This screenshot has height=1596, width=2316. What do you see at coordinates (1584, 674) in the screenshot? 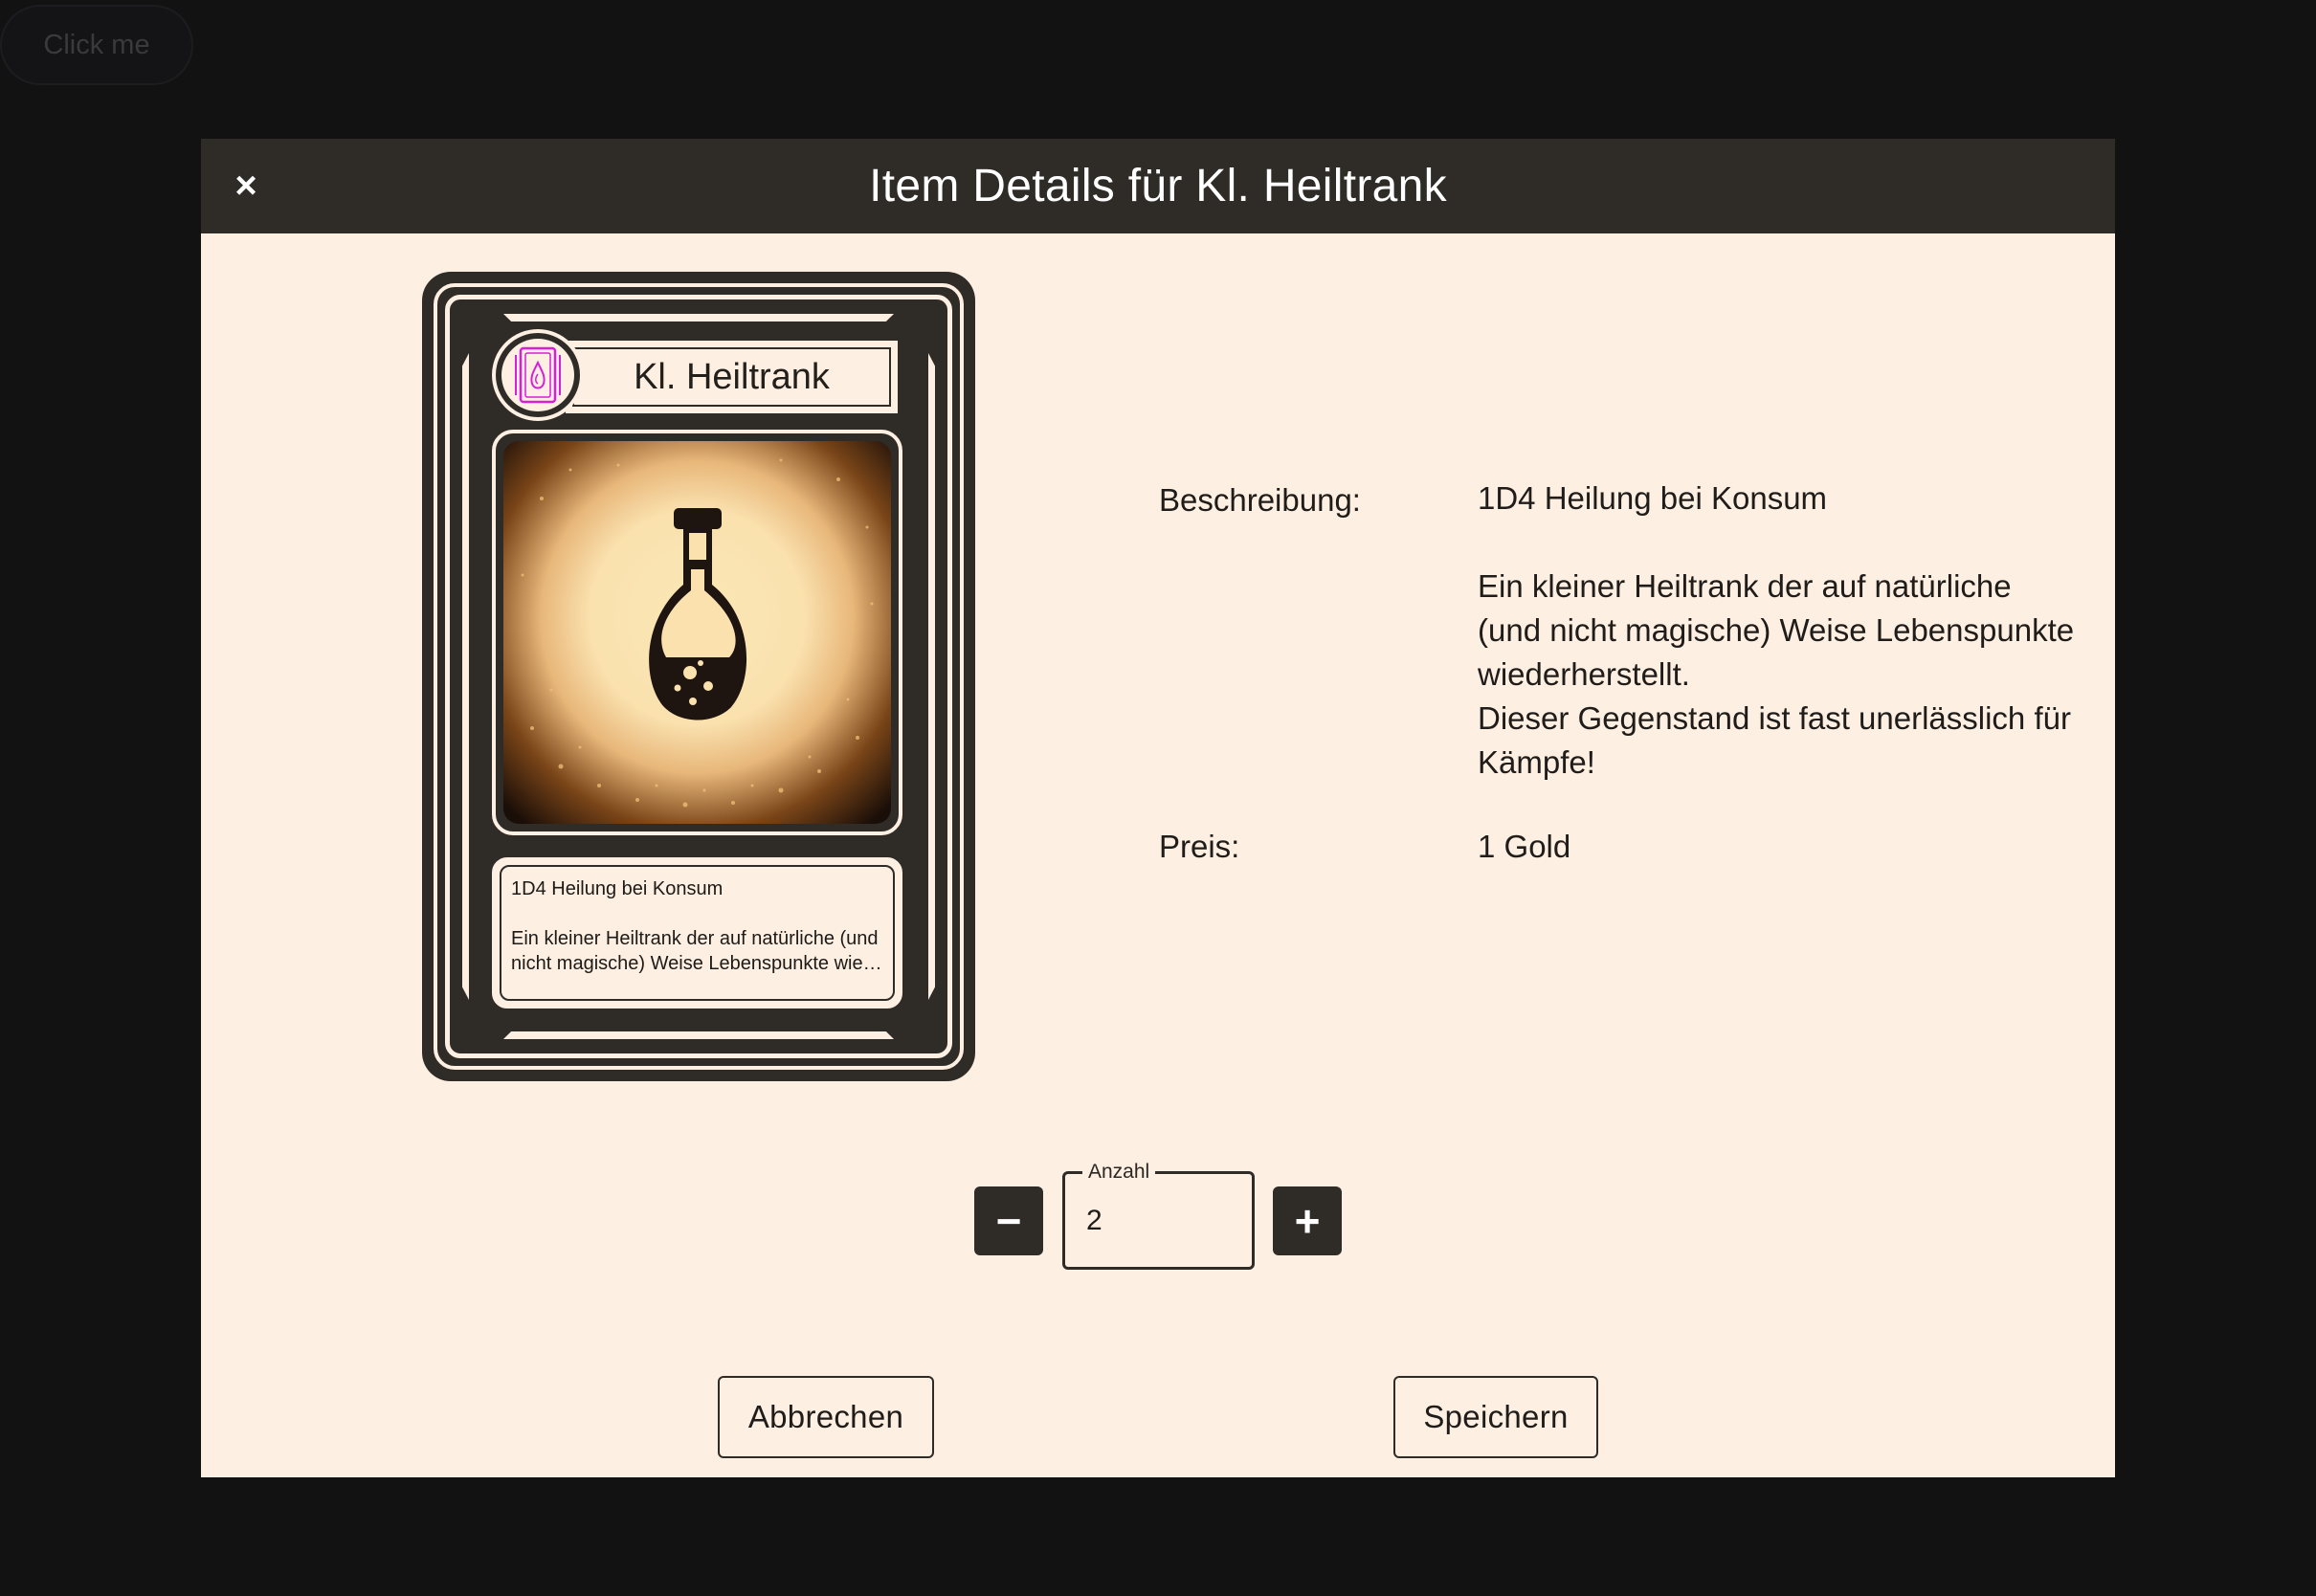
I see `description-line: wiederherstellt.` at bounding box center [1584, 674].